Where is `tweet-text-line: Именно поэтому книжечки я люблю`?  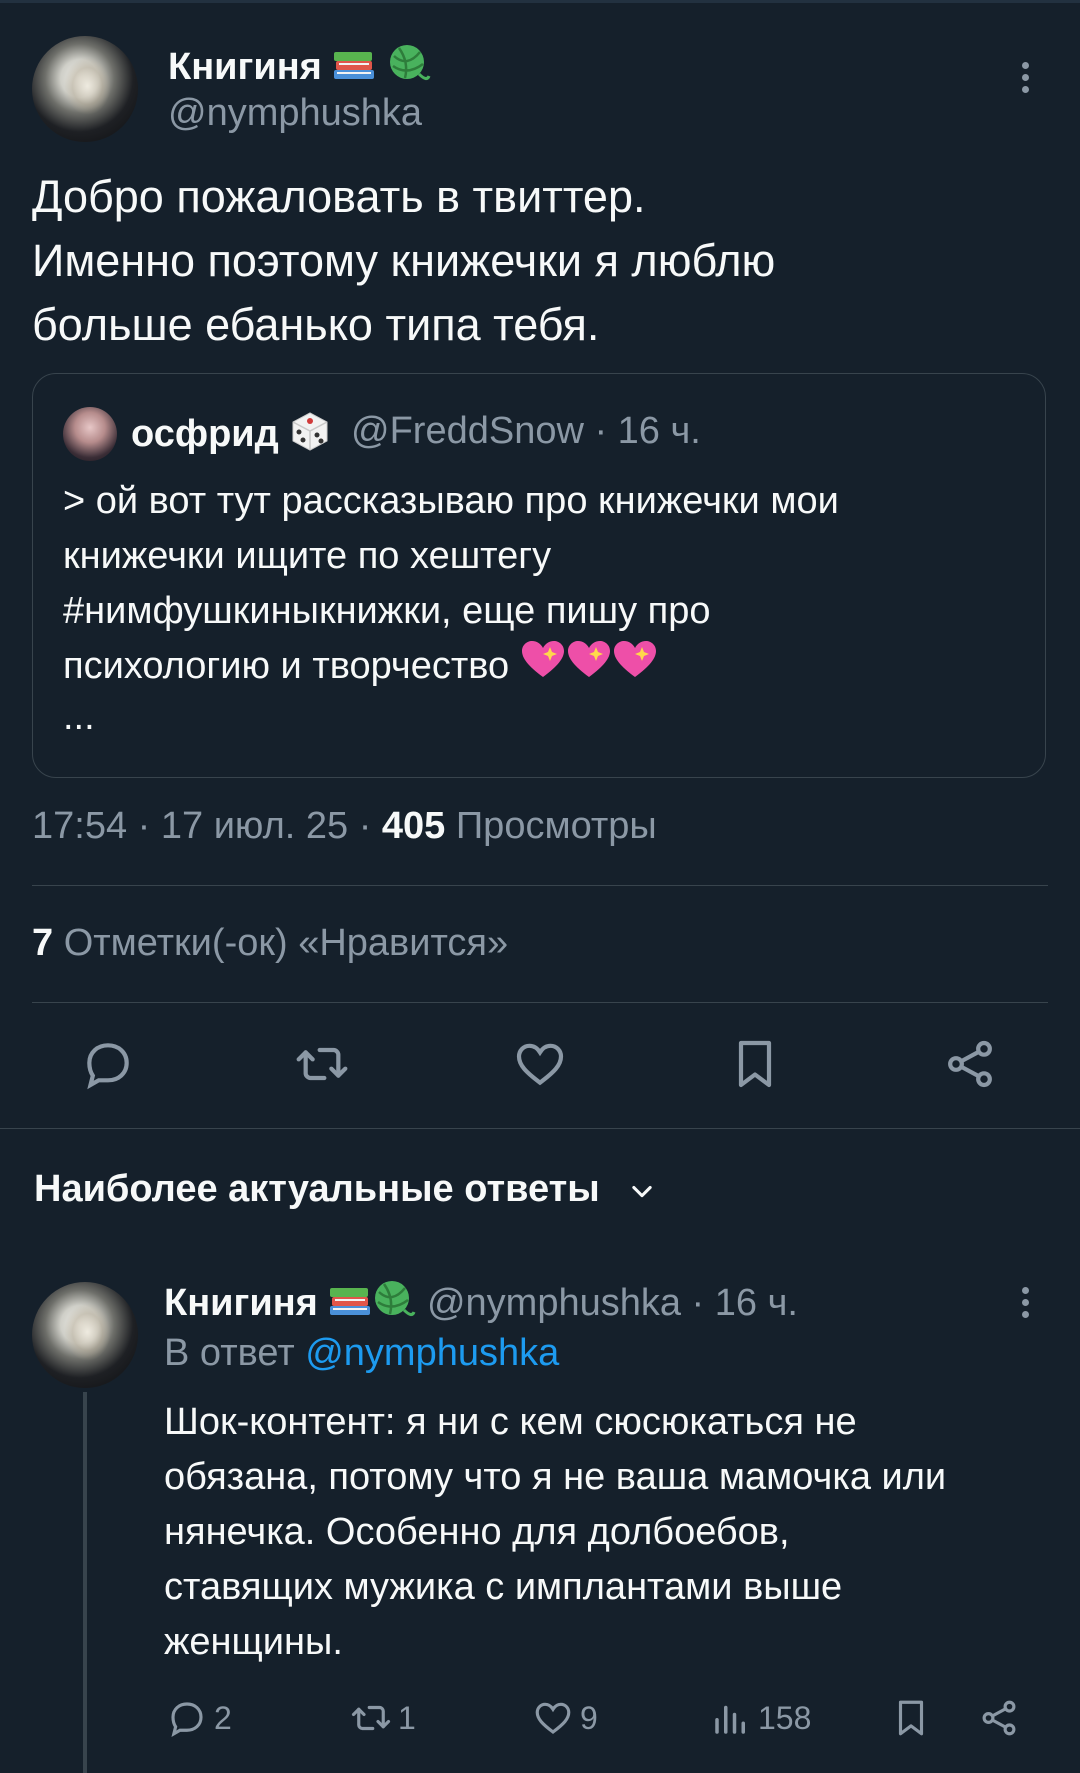
tweet-text-line: Именно поэтому книжечки я люблю is located at coordinates (404, 260).